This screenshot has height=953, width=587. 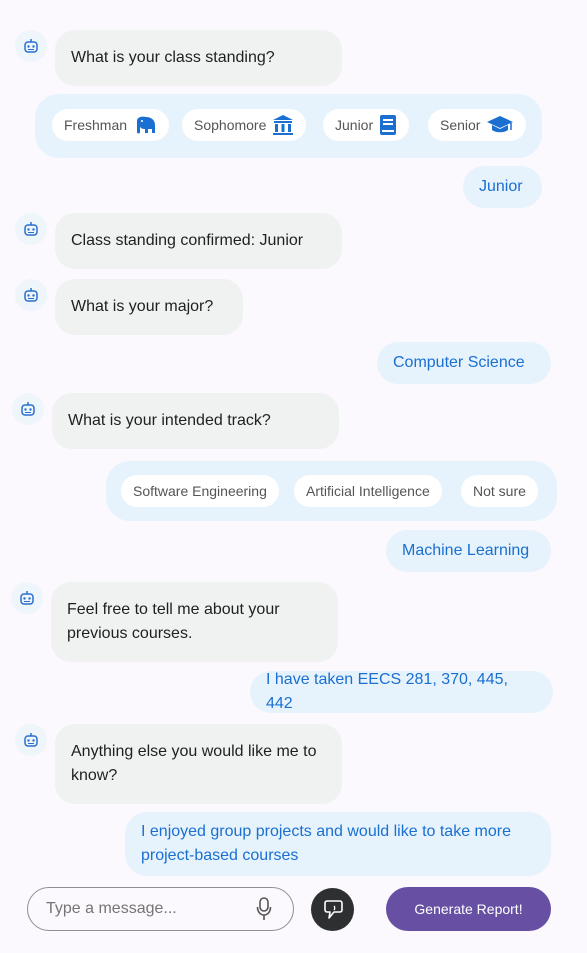 I want to click on book-icon, so click(x=388, y=125).